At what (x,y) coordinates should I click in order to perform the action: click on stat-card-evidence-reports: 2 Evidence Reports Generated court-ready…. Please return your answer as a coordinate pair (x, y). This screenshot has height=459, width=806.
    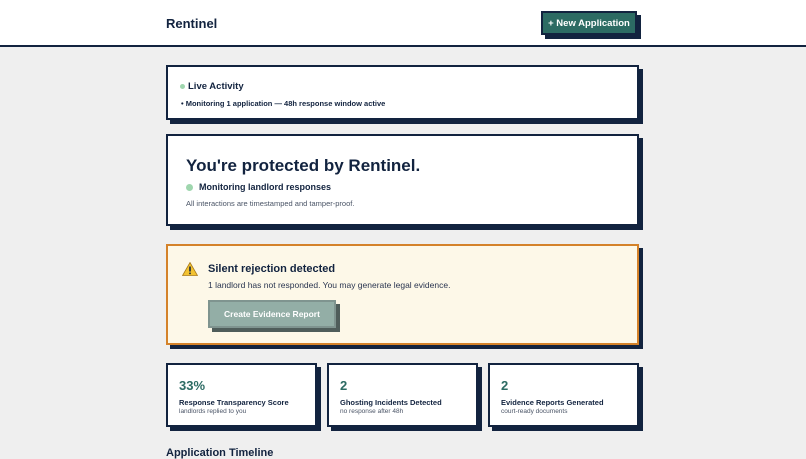
    Looking at the image, I should click on (563, 395).